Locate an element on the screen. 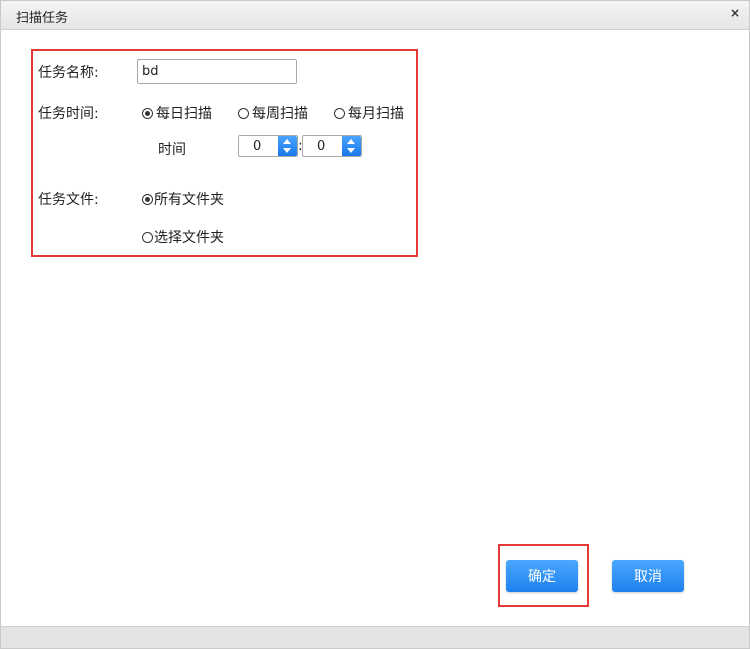 This screenshot has height=649, width=750. radio-monthly-scan: 每月扫描 is located at coordinates (369, 113).